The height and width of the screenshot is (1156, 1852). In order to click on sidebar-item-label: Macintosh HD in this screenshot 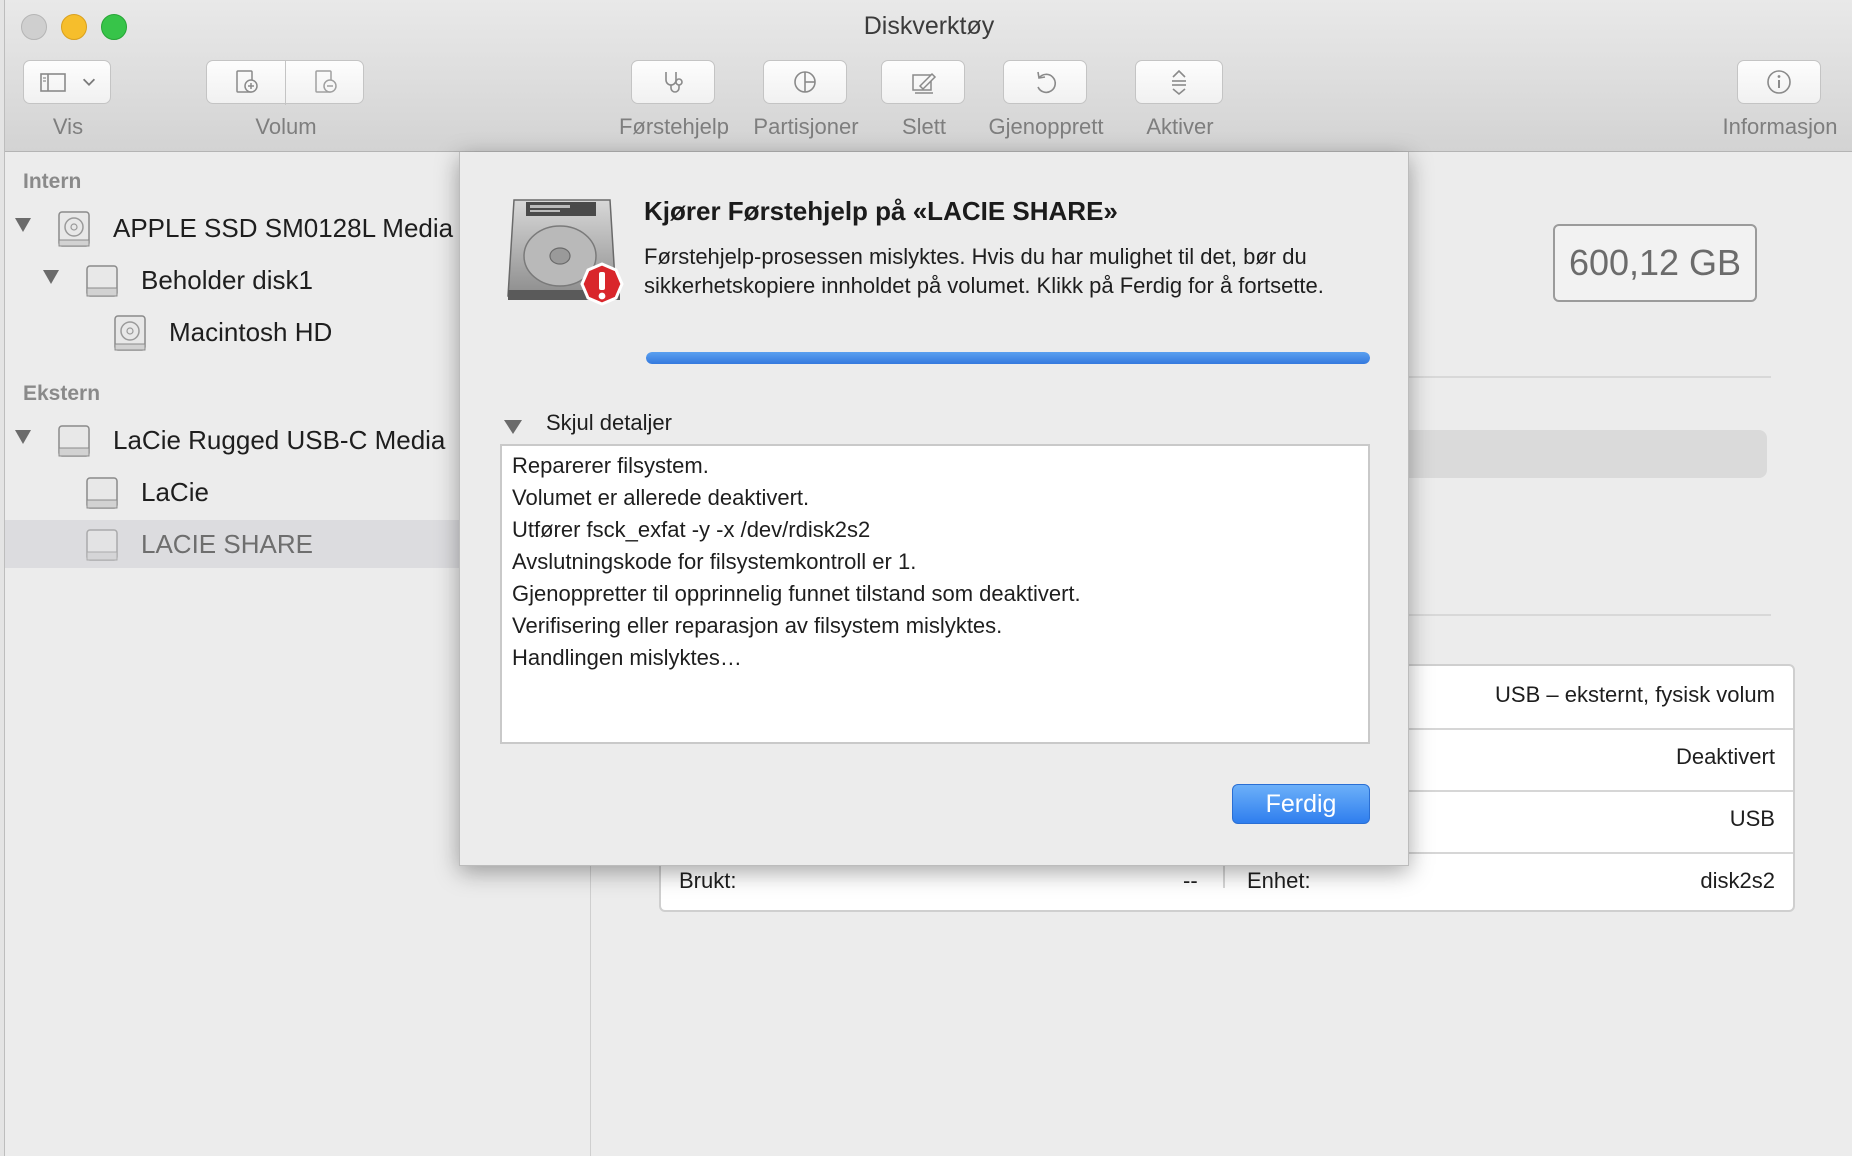, I will do `click(251, 332)`.